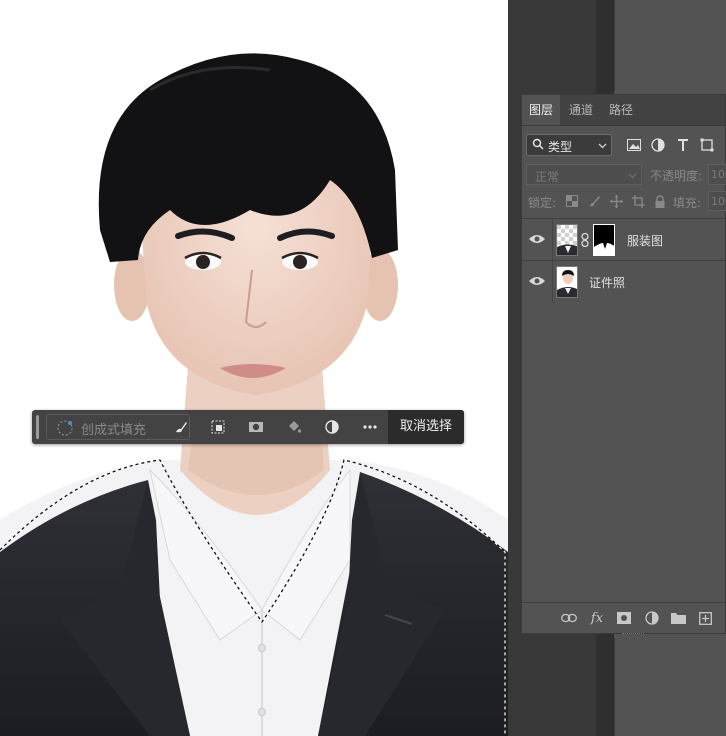  What do you see at coordinates (660, 201) in the screenshot?
I see `lock-all-icon` at bounding box center [660, 201].